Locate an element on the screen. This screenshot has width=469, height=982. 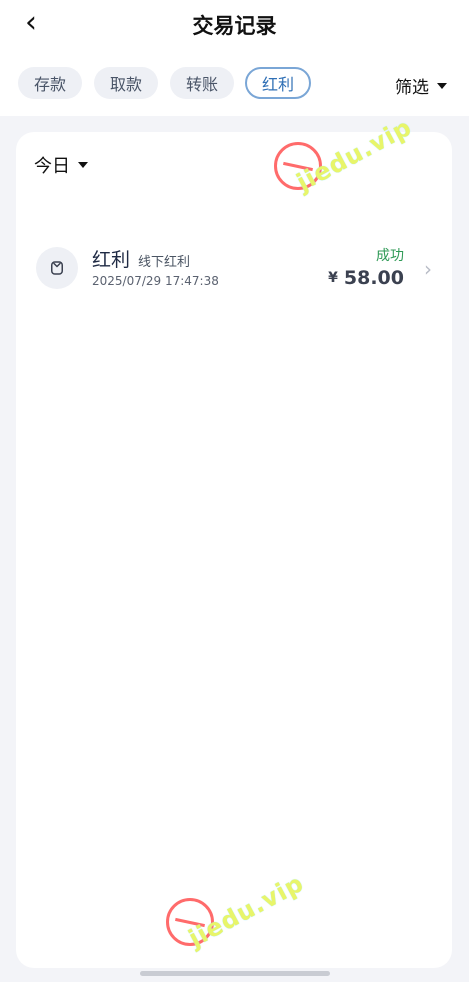
transaction-type: 红利 is located at coordinates (111, 260).